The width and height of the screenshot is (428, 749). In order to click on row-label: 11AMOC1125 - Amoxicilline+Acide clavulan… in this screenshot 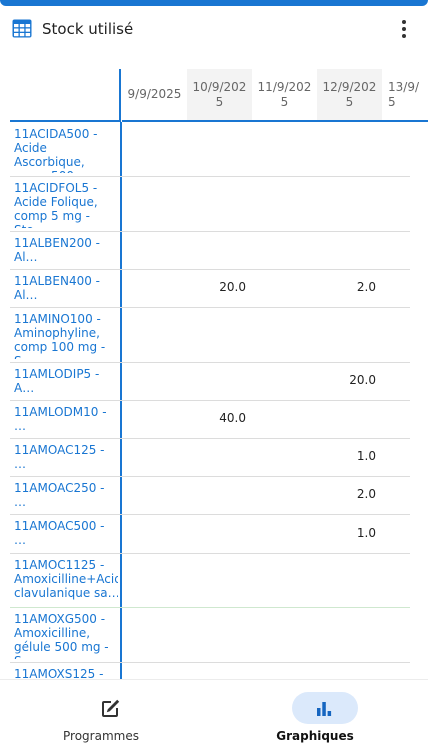, I will do `click(66, 581)`.